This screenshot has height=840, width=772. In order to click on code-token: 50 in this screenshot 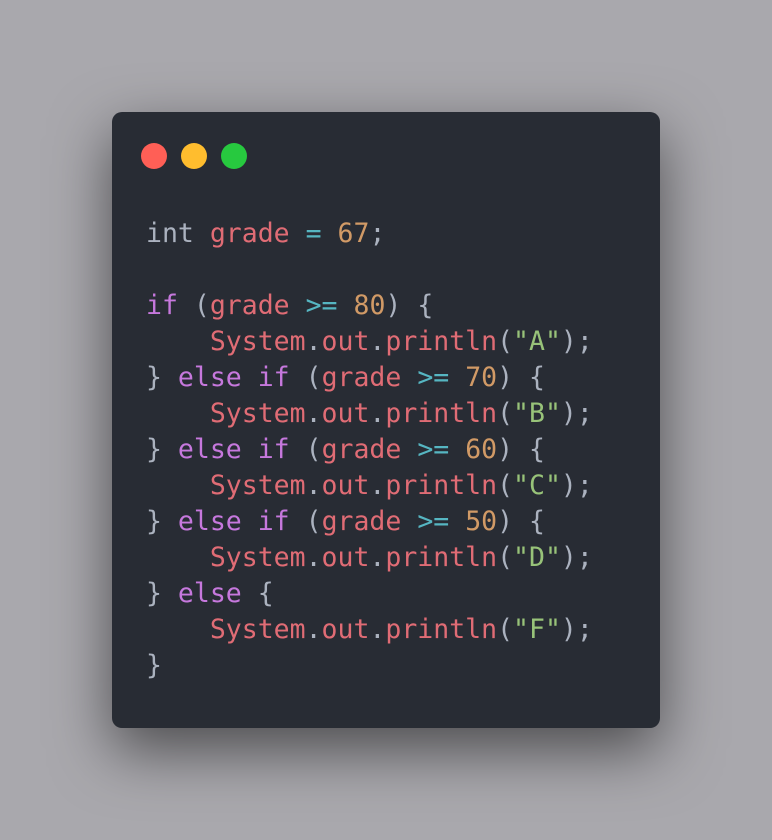, I will do `click(481, 521)`.